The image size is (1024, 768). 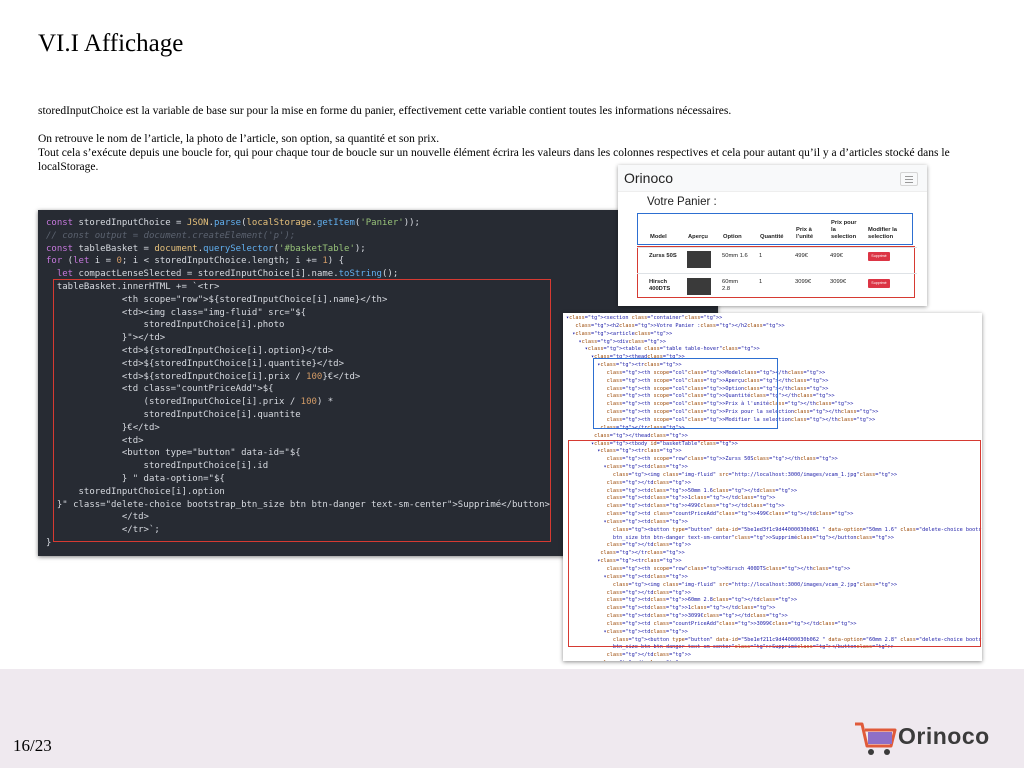 What do you see at coordinates (774, 335) in the screenshot?
I see `dom-line: ▾class="tg"><articleclass="tg">>` at bounding box center [774, 335].